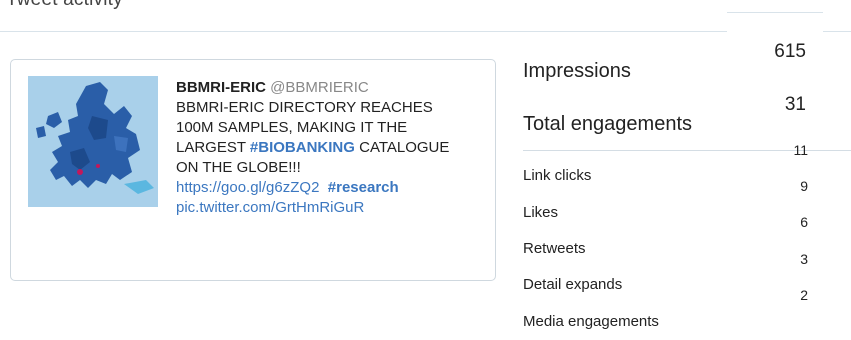 The height and width of the screenshot is (340, 851). Describe the element at coordinates (804, 295) in the screenshot. I see `metric-value-media-engagements: 2` at that location.